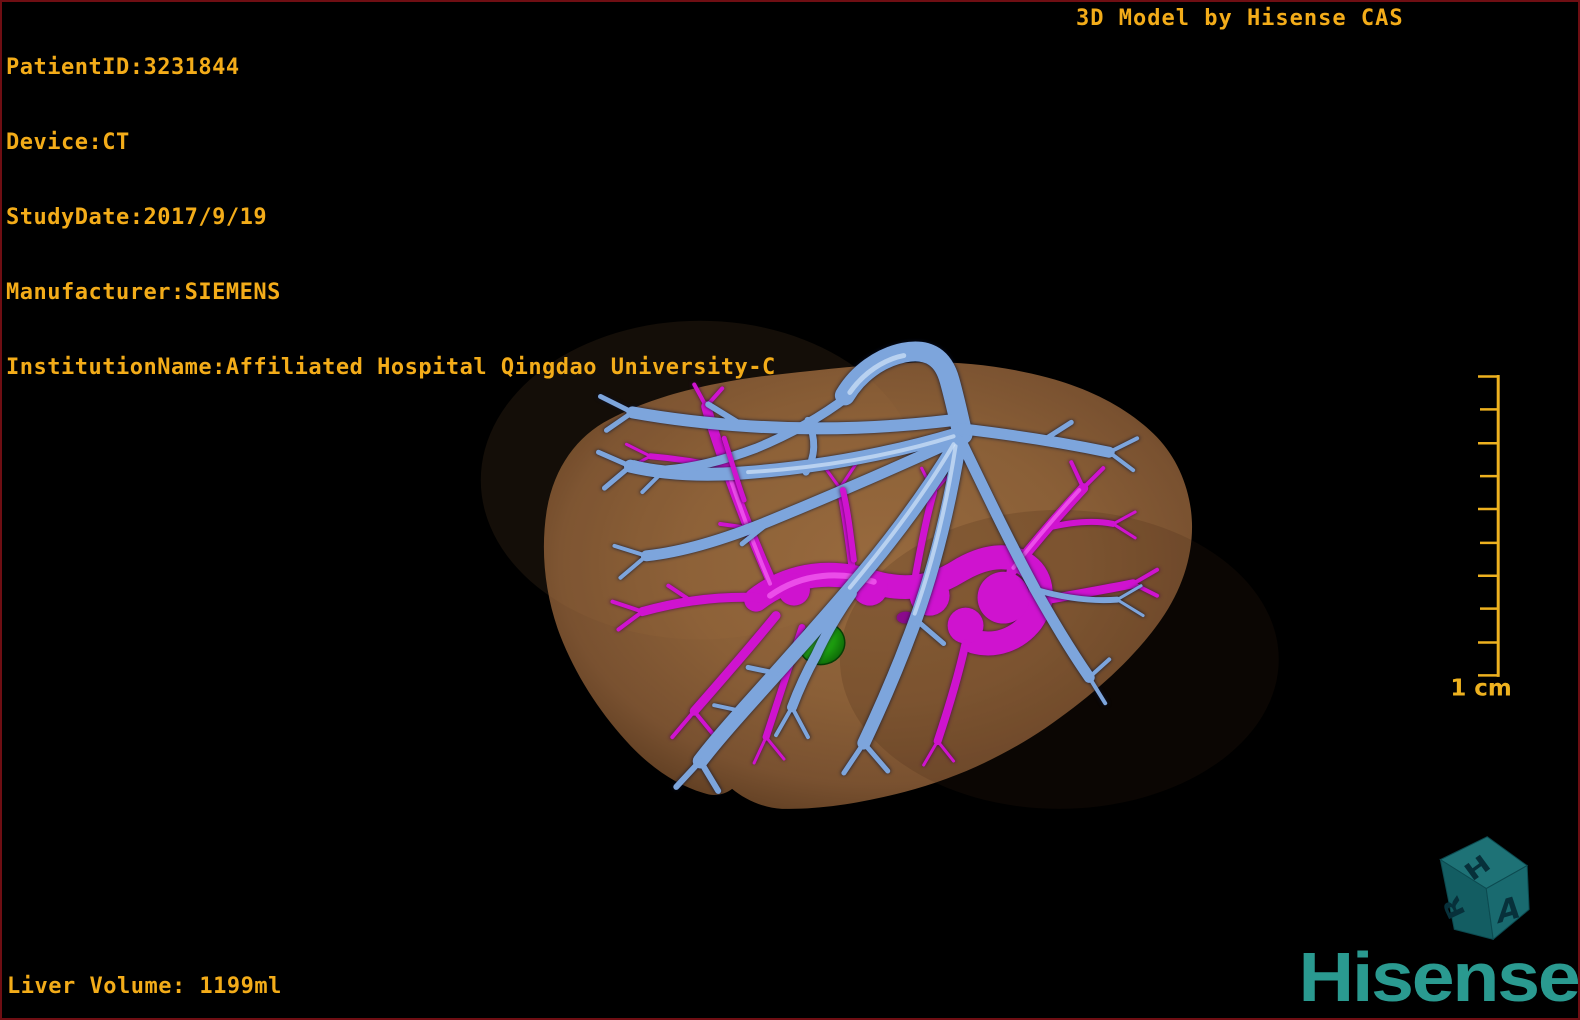  Describe the element at coordinates (68, 142) in the screenshot. I see `device-line: Device:CT` at that location.